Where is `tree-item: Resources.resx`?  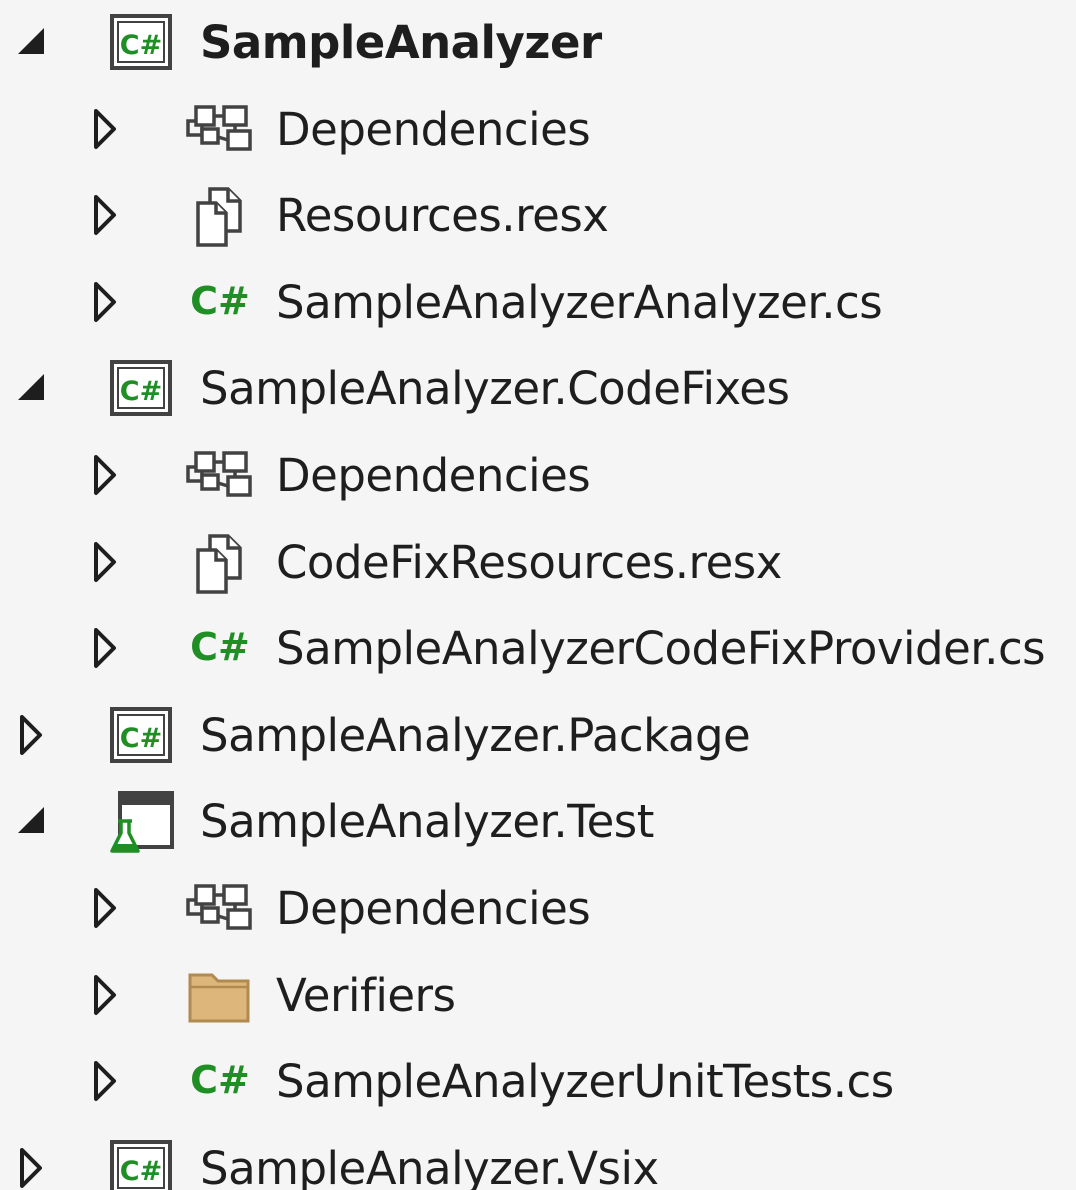 tree-item: Resources.resx is located at coordinates (538, 216).